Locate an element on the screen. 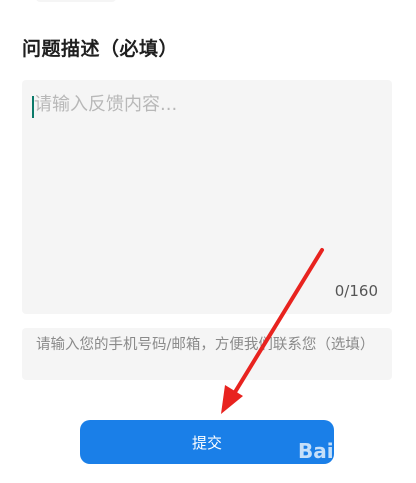 Image resolution: width=416 pixels, height=483 pixels. character-counter: 0/160 is located at coordinates (356, 291).